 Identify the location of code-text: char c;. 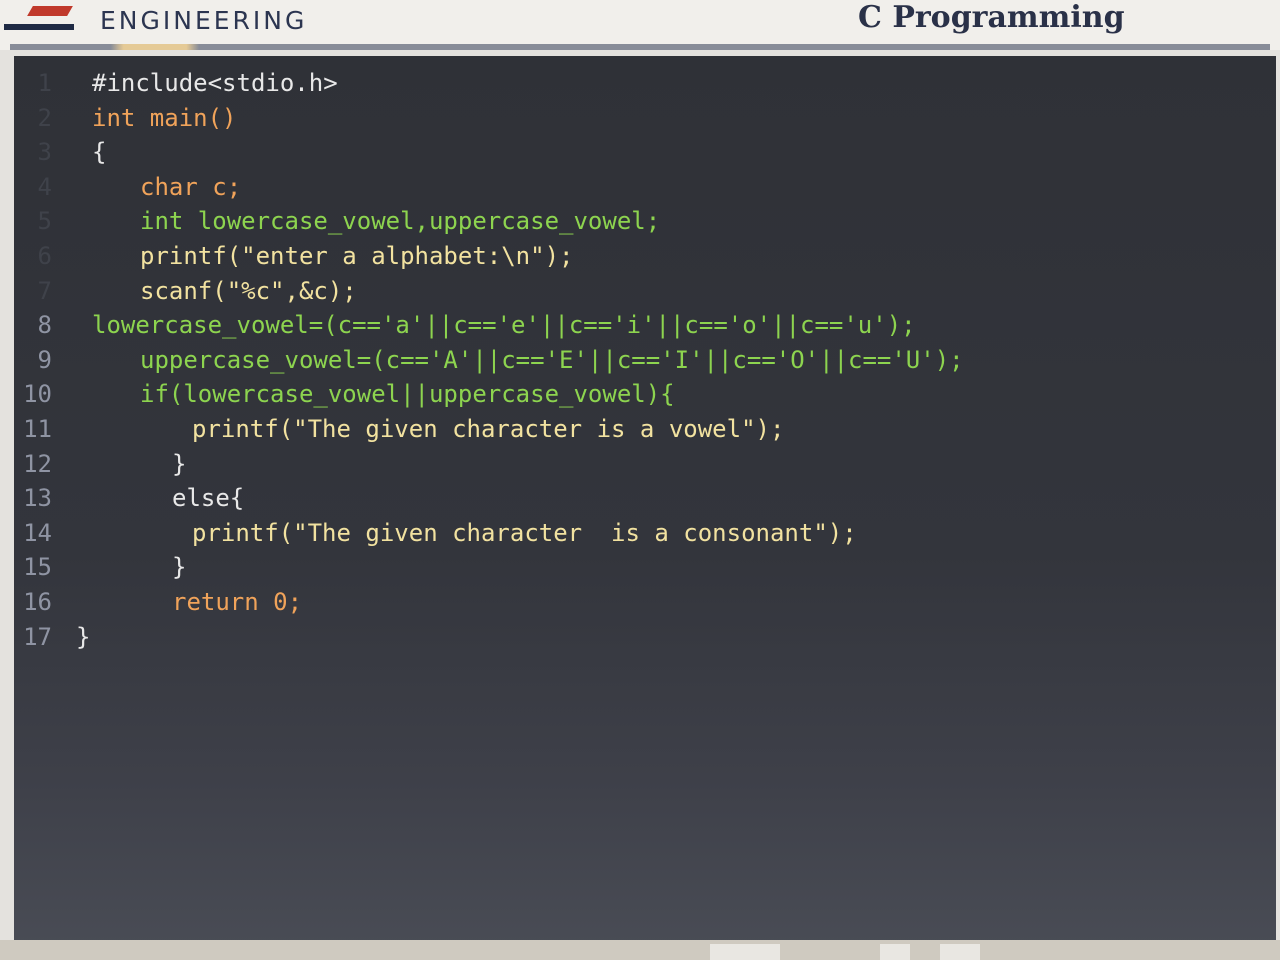
(191, 186).